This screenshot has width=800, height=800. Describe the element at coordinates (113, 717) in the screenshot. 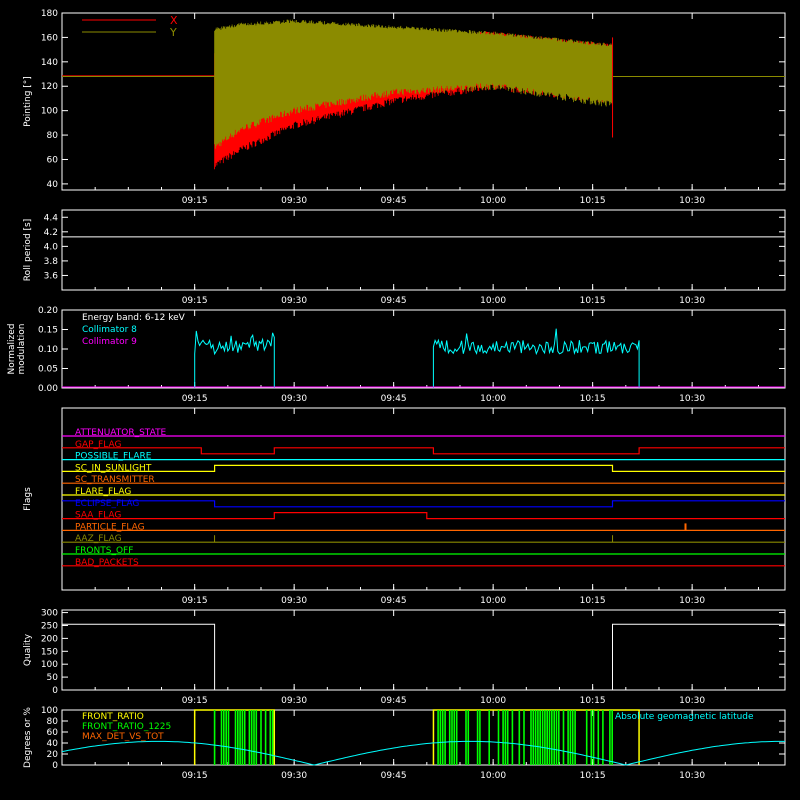

I see `degrees-legend-label: FRONT_RATIO` at that location.